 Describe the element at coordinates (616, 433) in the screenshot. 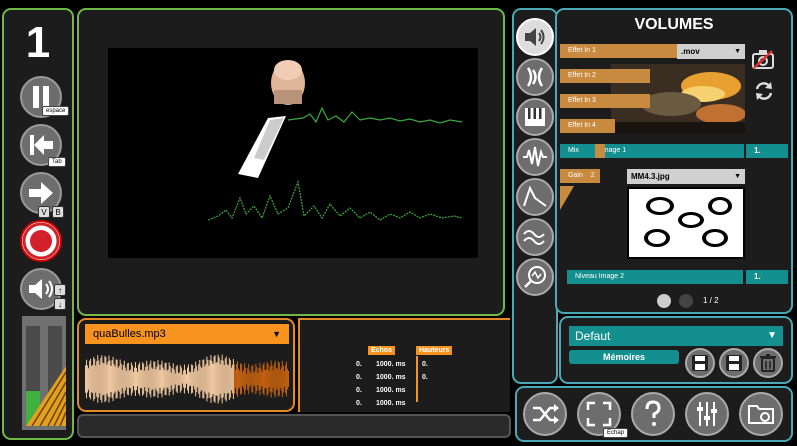

I see `fullscreen-key-hint: Echap` at that location.